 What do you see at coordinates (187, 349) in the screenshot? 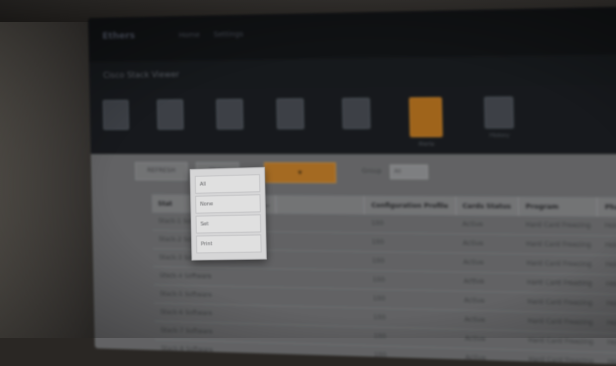
I see `table-cell: Stack-8 Software` at bounding box center [187, 349].